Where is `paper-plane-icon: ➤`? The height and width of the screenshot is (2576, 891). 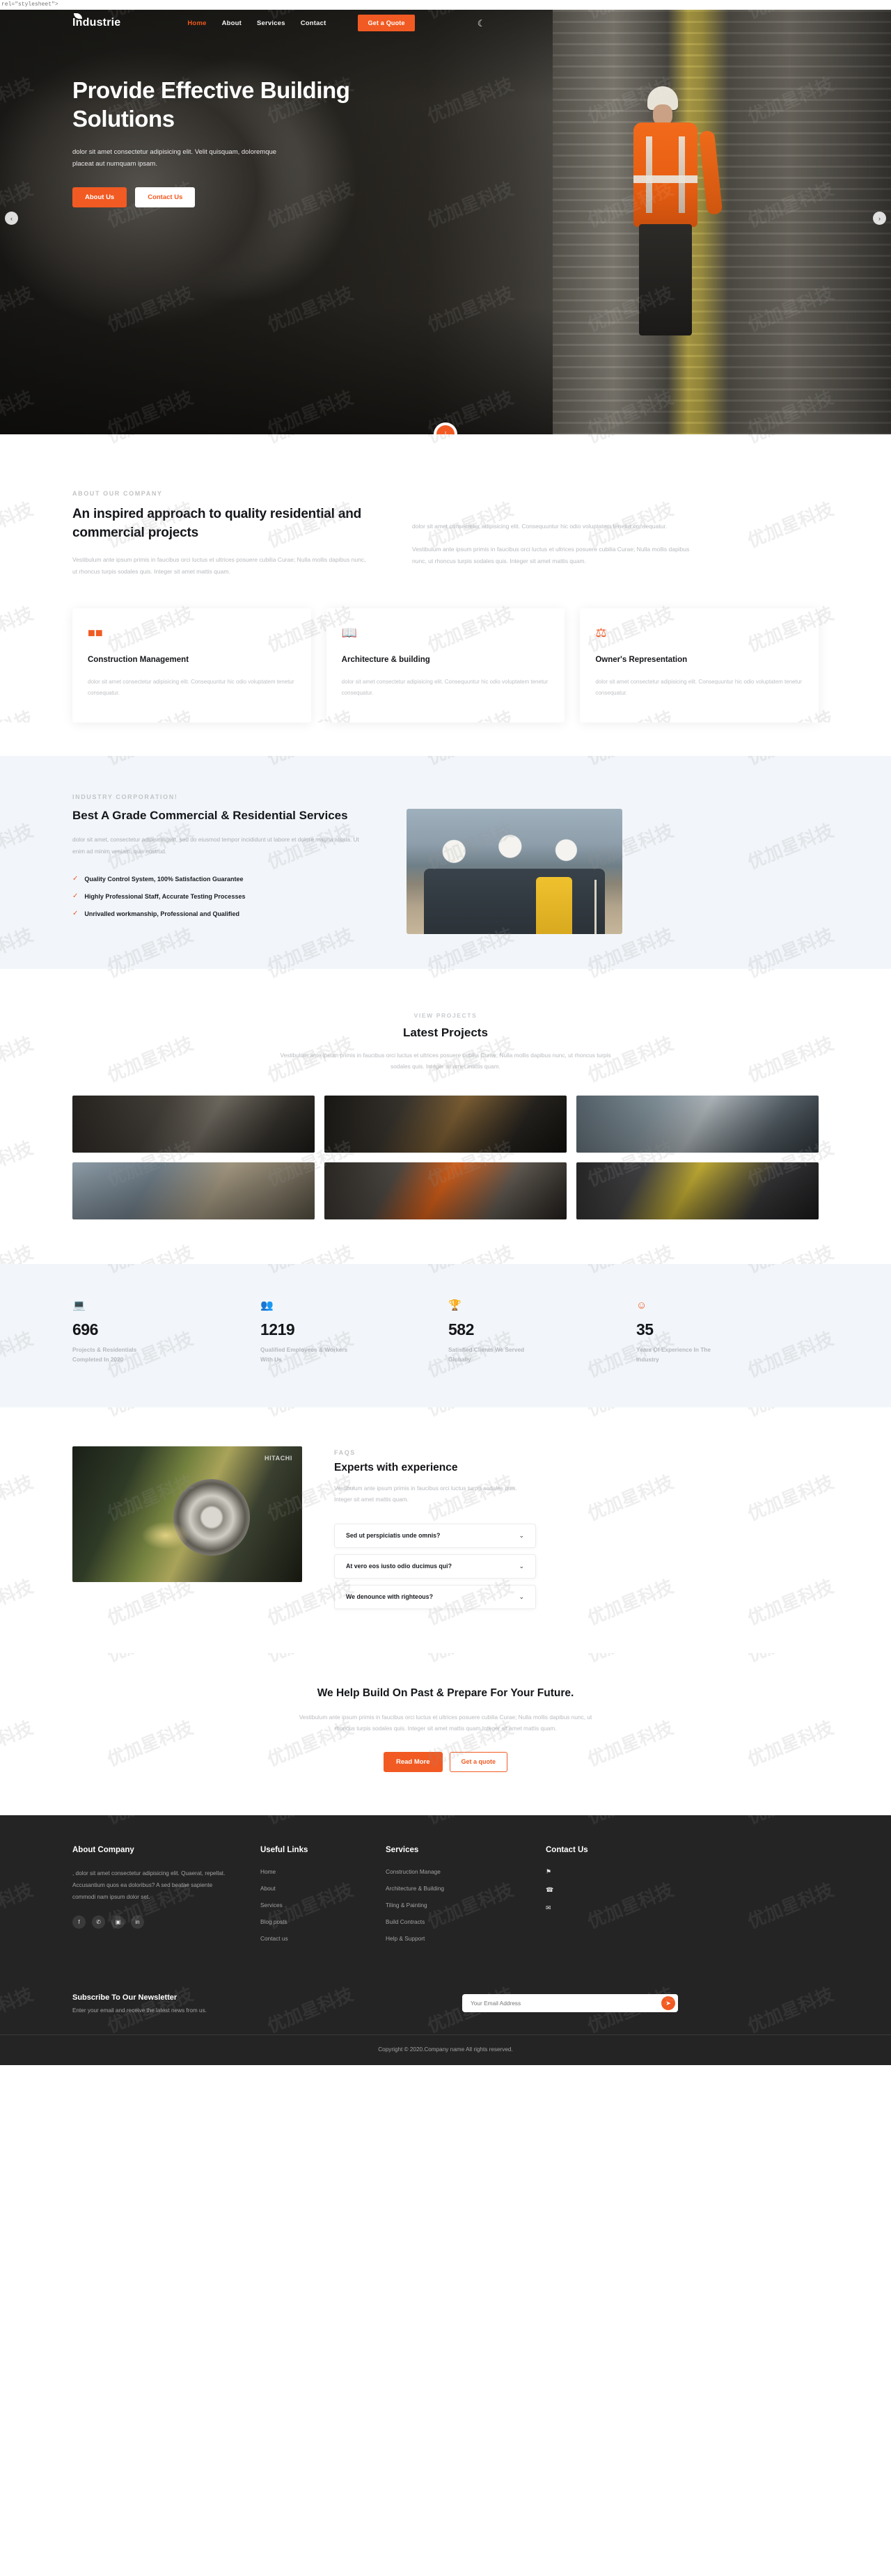 paper-plane-icon: ➤ is located at coordinates (668, 2003).